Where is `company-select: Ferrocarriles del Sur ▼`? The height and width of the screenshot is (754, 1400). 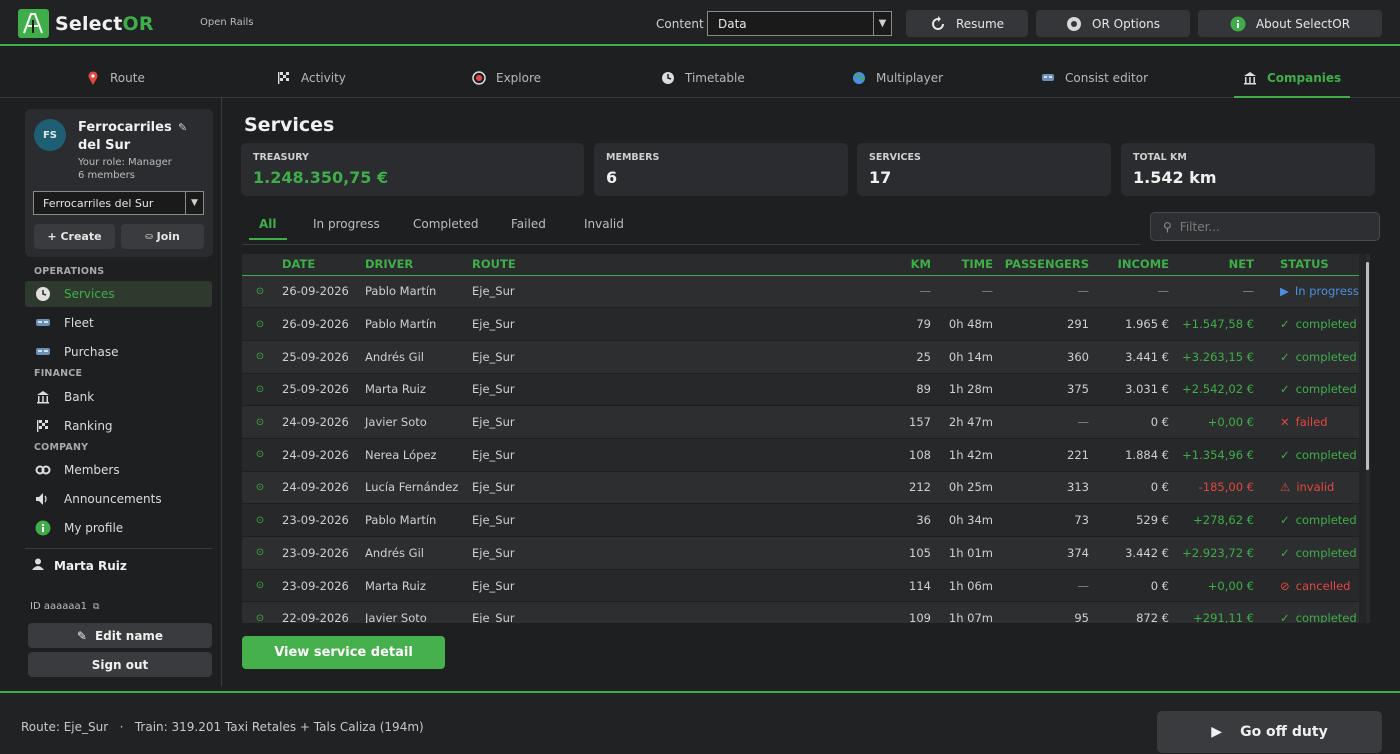
company-select: Ferrocarriles del Sur ▼ is located at coordinates (118, 203).